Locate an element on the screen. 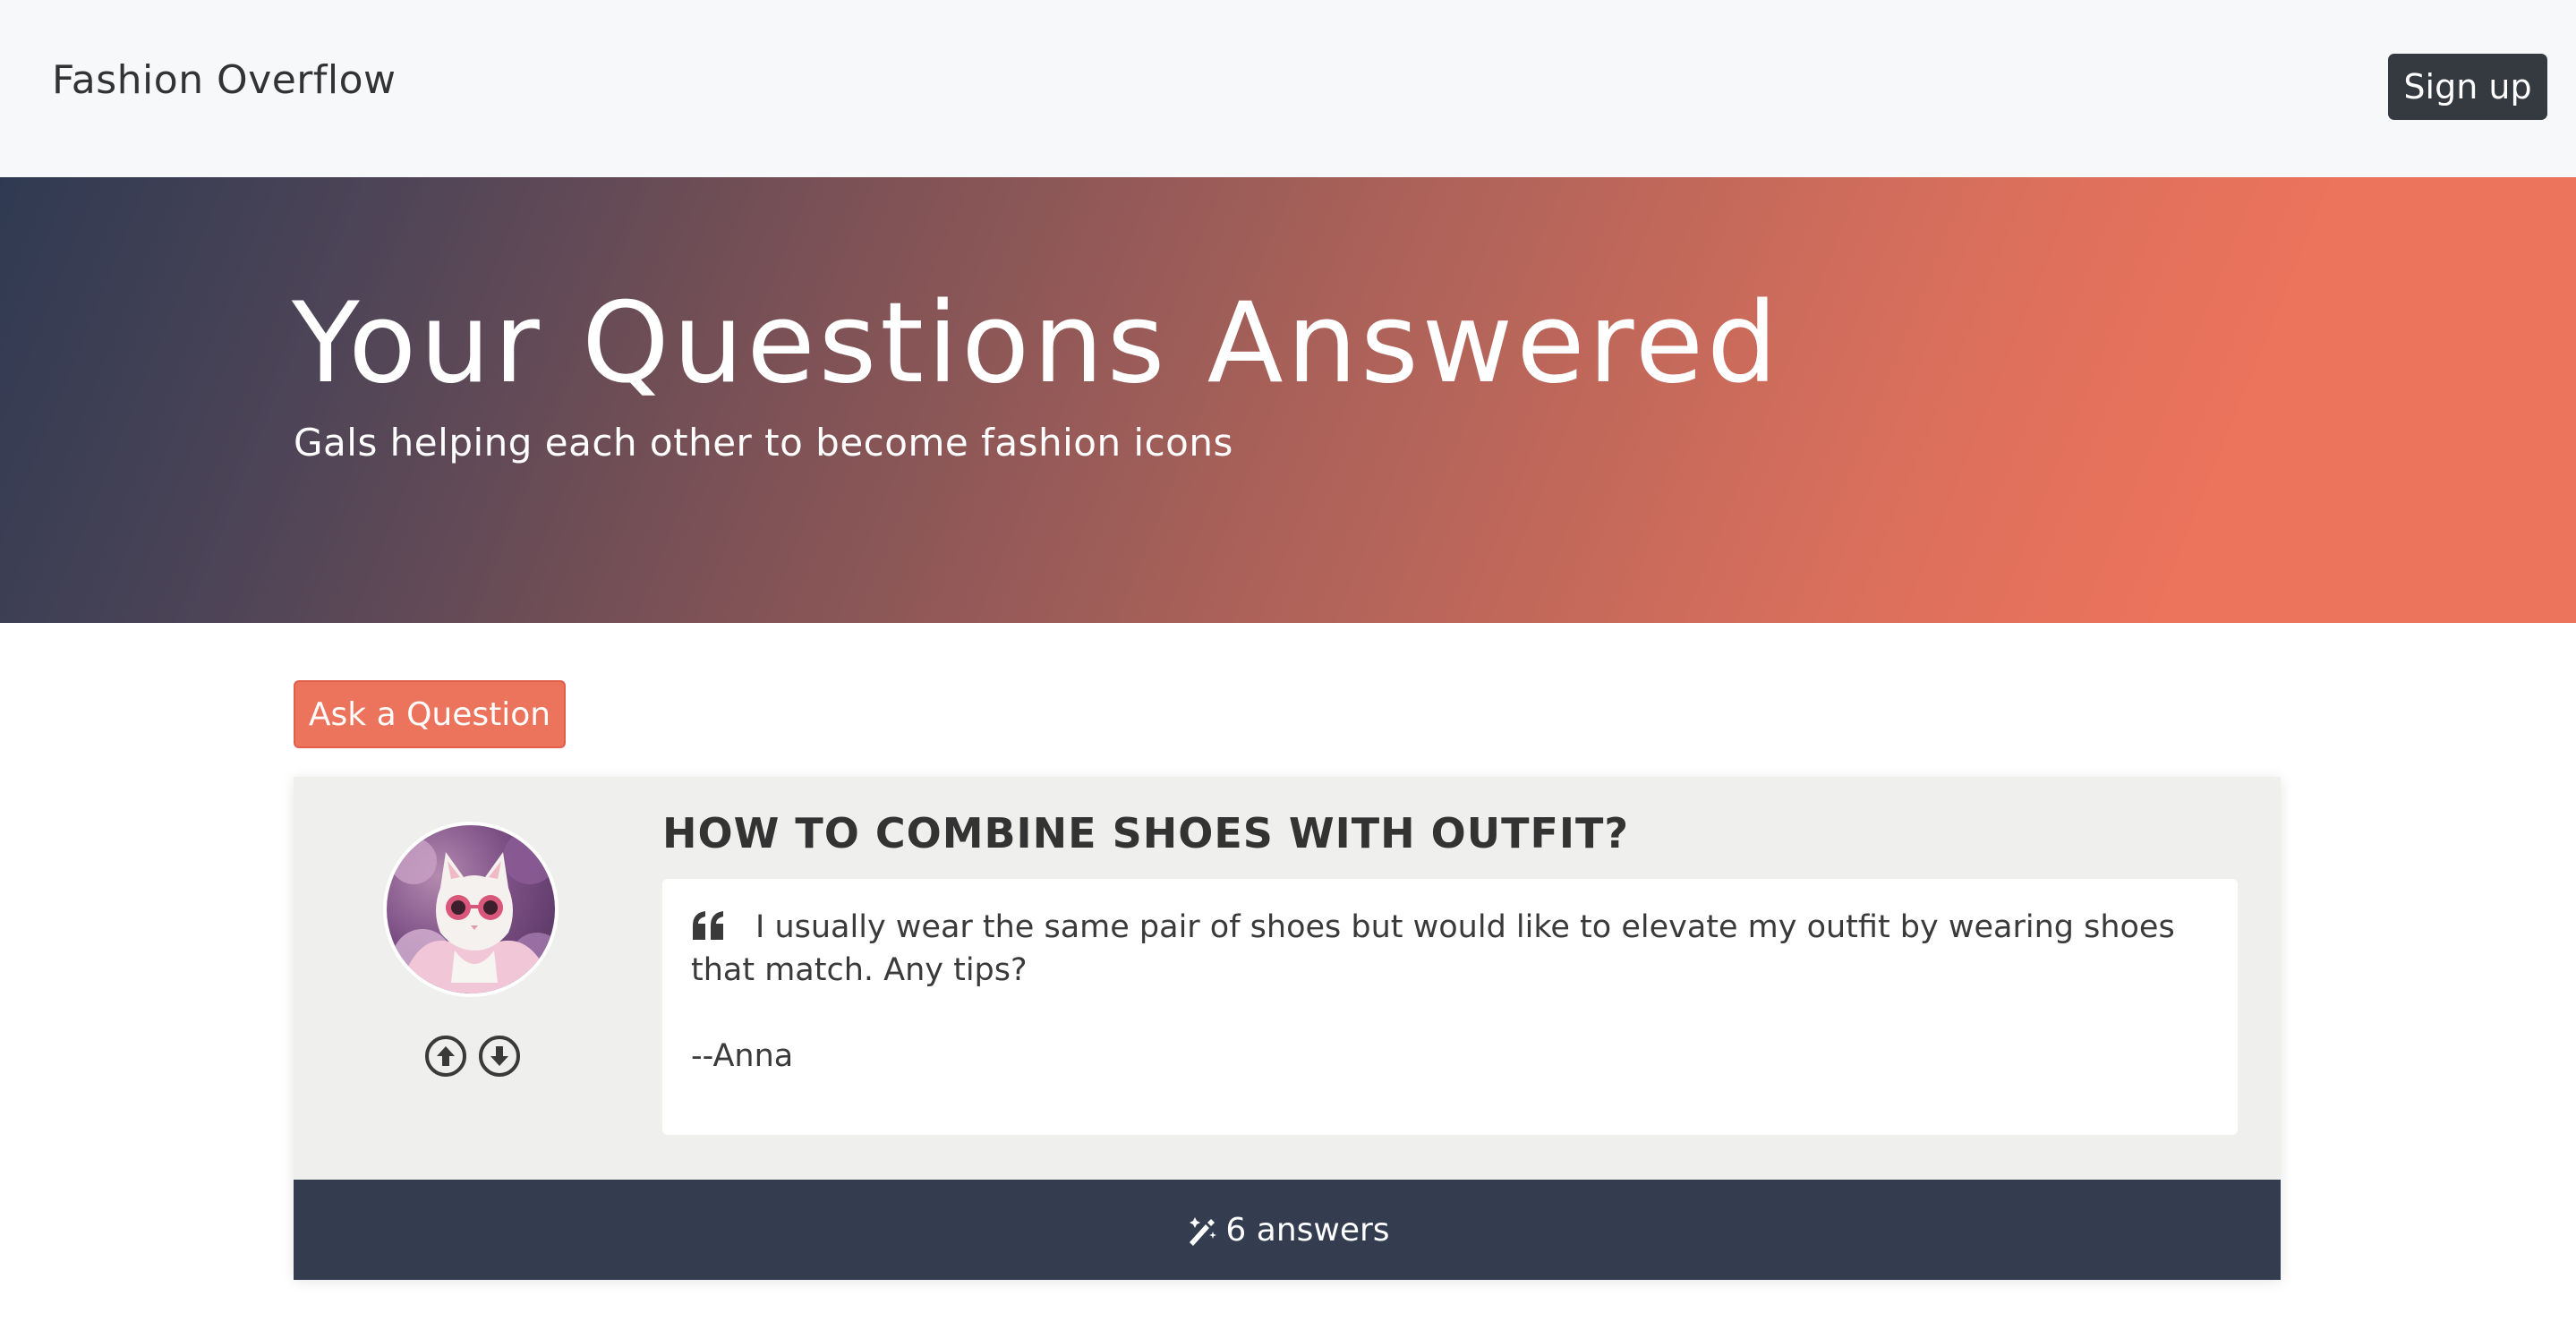 This screenshot has width=2576, height=1330. avatar is located at coordinates (471, 909).